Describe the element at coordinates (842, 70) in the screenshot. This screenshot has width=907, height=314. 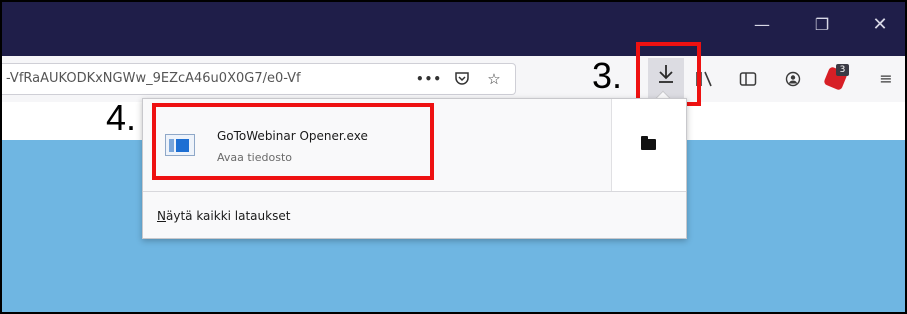
I see `adblock-plus-badge: 3` at that location.